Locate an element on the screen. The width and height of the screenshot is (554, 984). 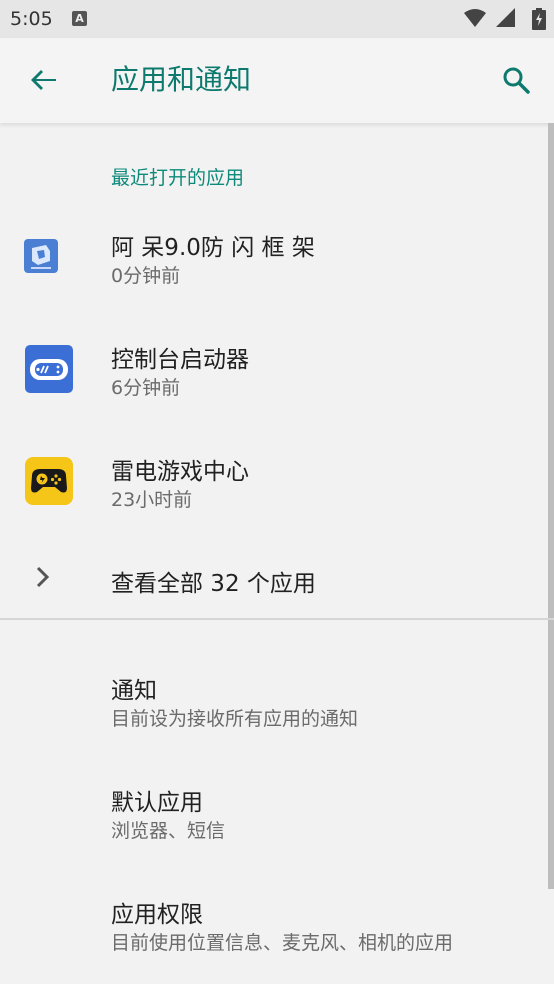
notification-a-icon: A is located at coordinates (79, 18).